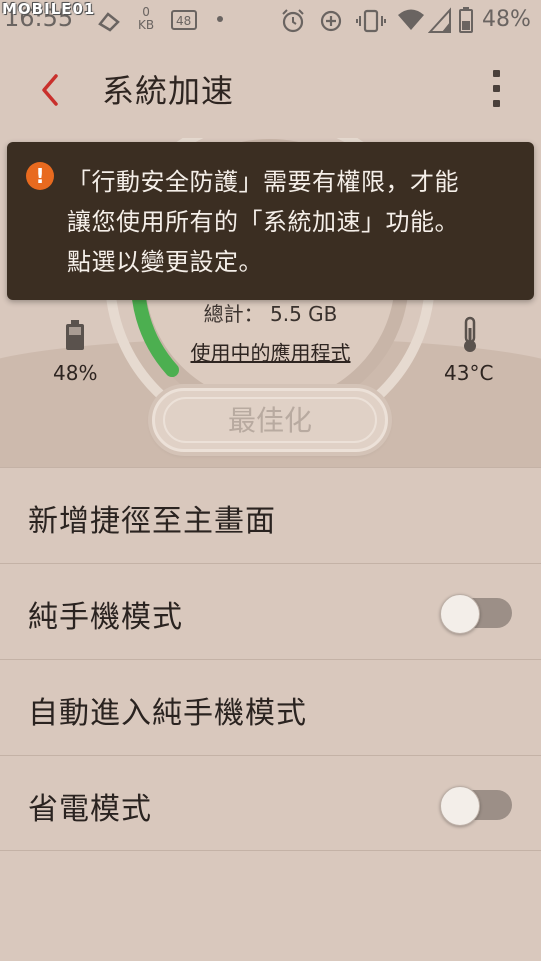 The height and width of the screenshot is (961, 541). What do you see at coordinates (496, 73) in the screenshot?
I see `more-vert-icon` at bounding box center [496, 73].